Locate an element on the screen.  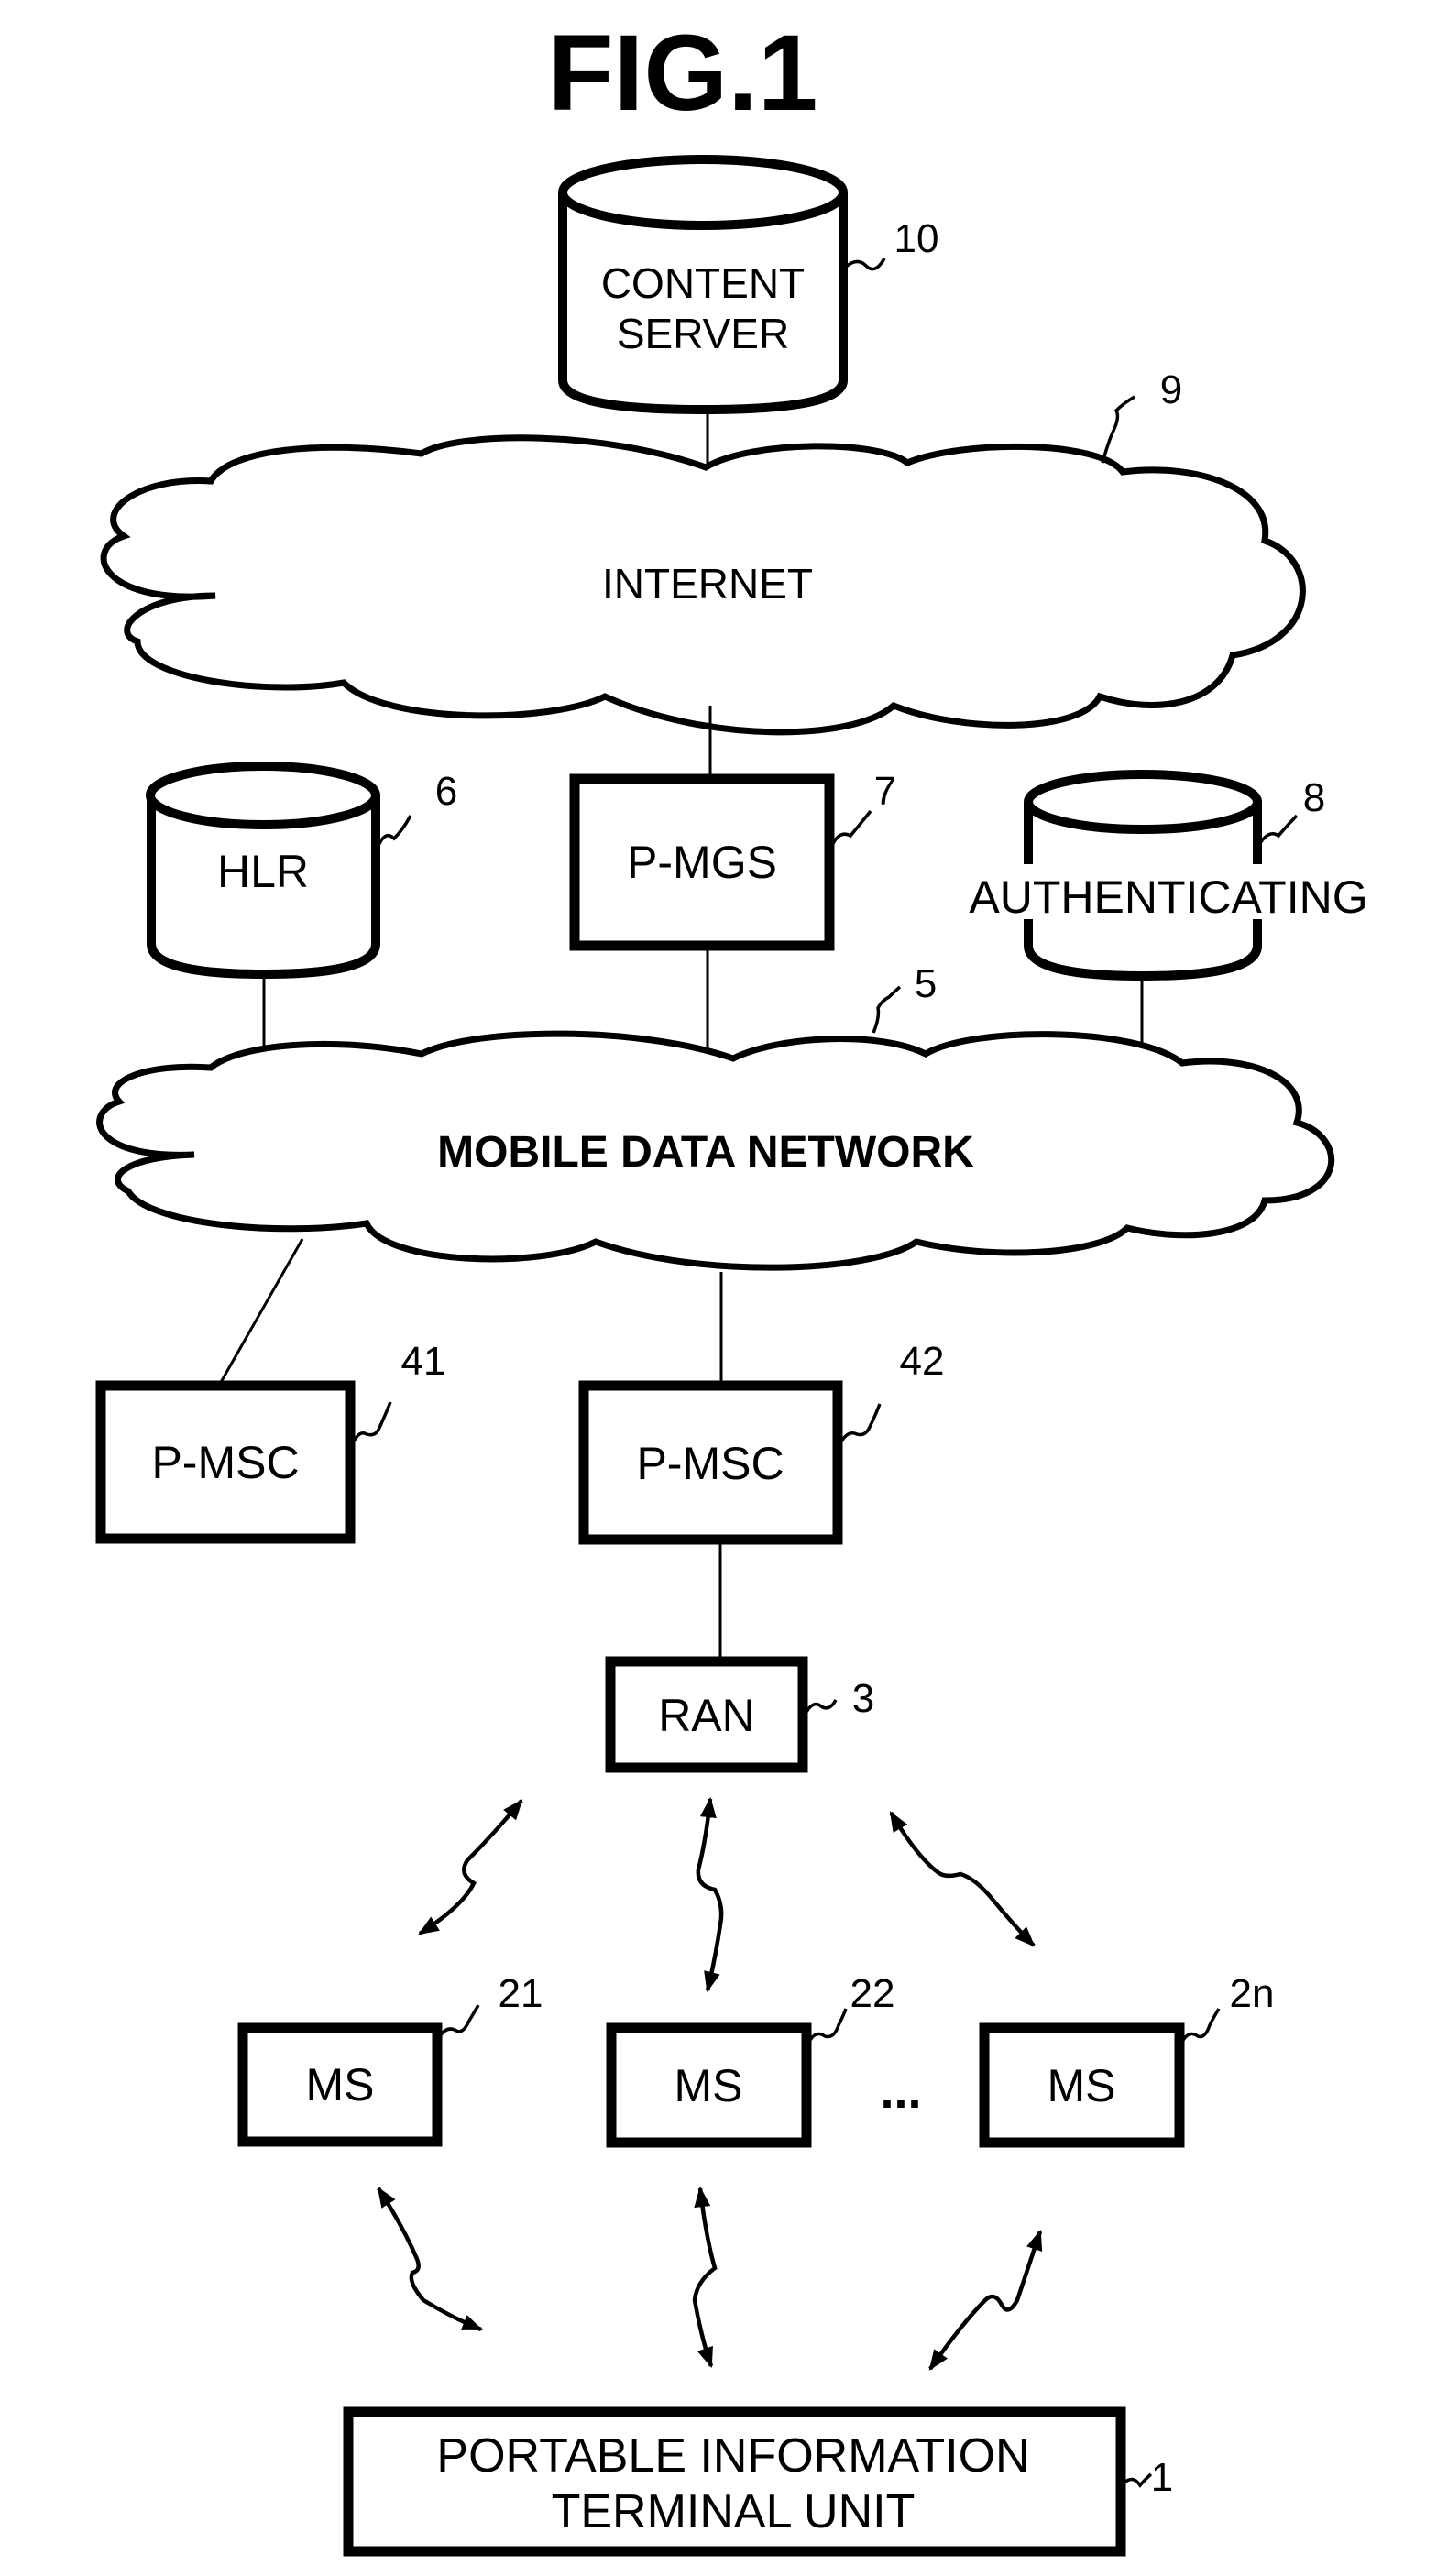
content-server-leader is located at coordinates (865, 264).